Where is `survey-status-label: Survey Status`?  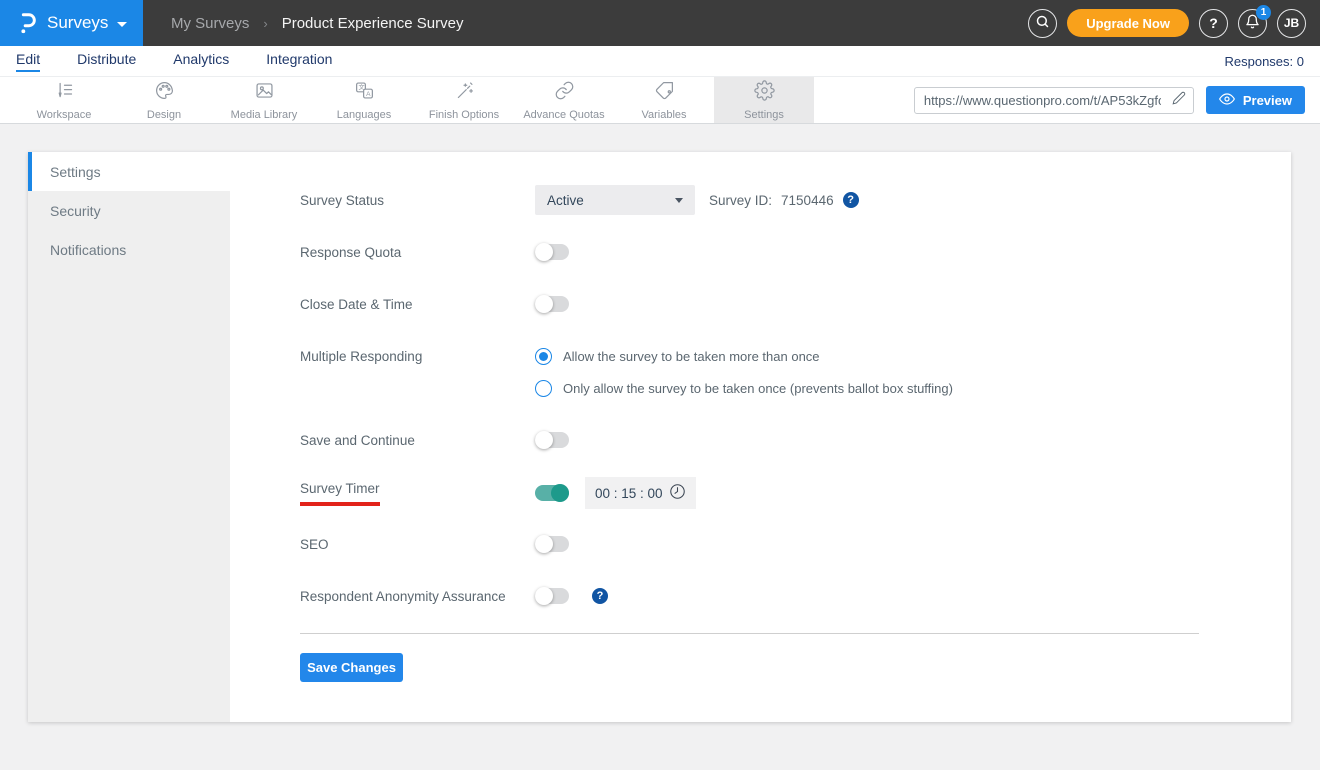
survey-status-label: Survey Status is located at coordinates (342, 200).